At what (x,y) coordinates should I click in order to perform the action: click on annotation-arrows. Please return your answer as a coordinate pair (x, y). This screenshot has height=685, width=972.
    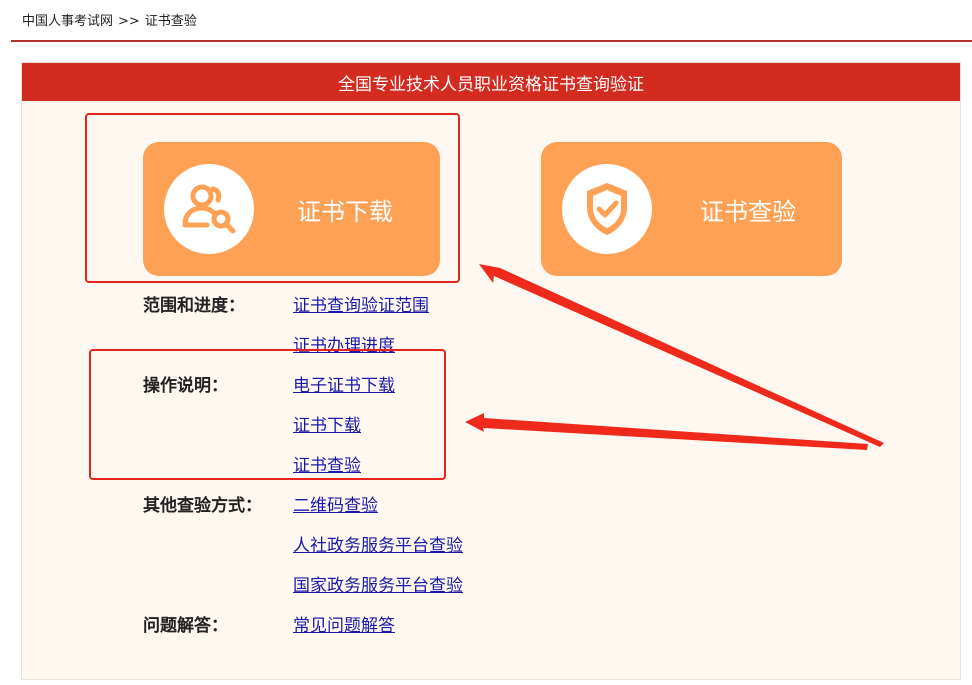
    Looking at the image, I should click on (674, 357).